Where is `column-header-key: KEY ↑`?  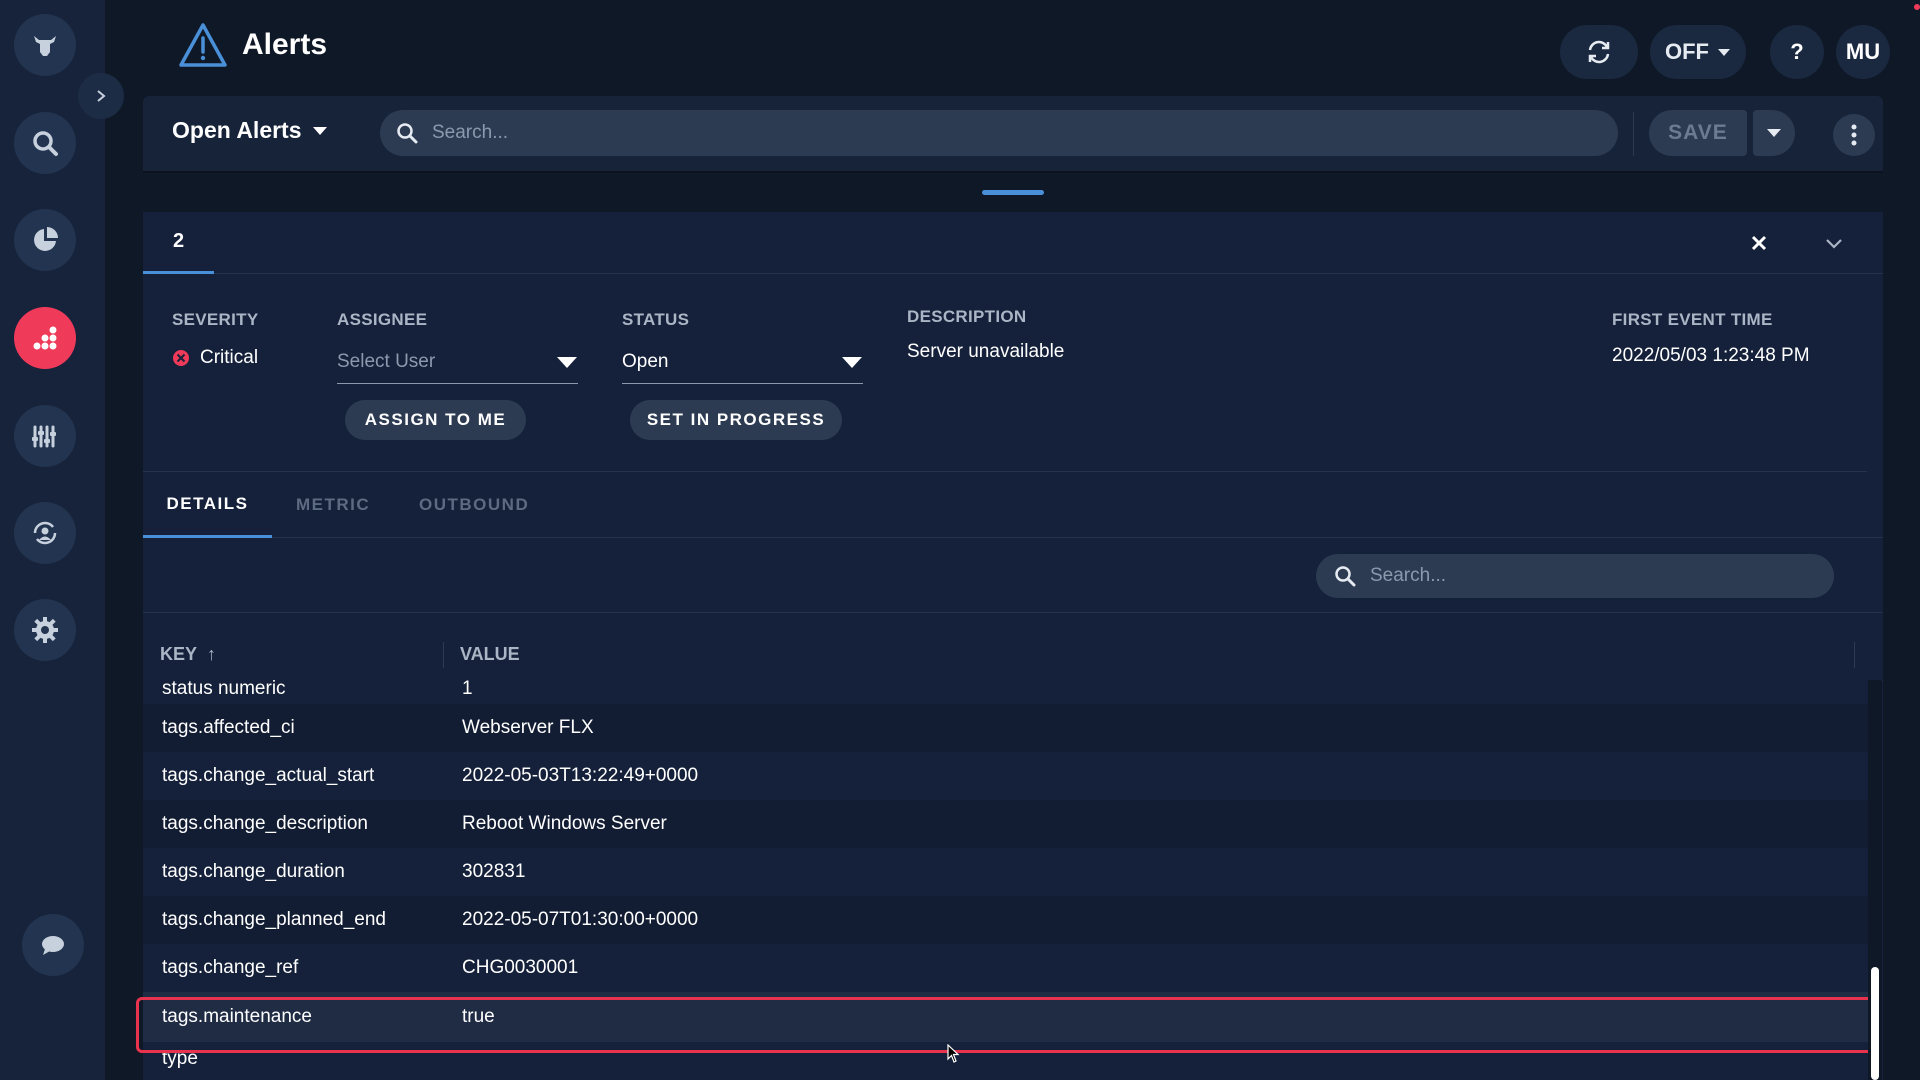
column-header-key: KEY ↑ is located at coordinates (188, 654).